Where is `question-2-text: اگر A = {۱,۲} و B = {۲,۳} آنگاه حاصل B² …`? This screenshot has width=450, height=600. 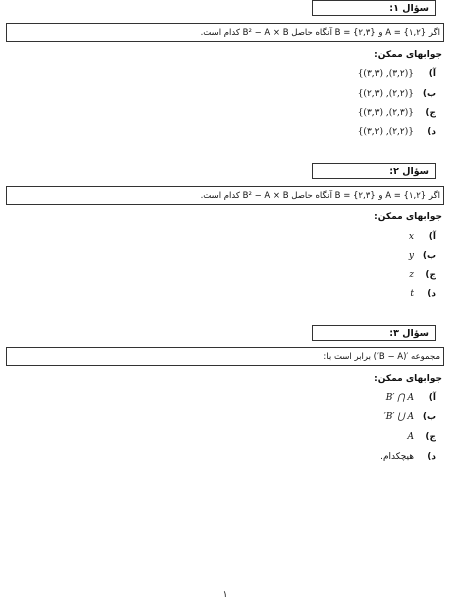
question-2-text: اگر A = {۱,۲} و B = {۲,۳} آنگاه حاصل B² … is located at coordinates (225, 195).